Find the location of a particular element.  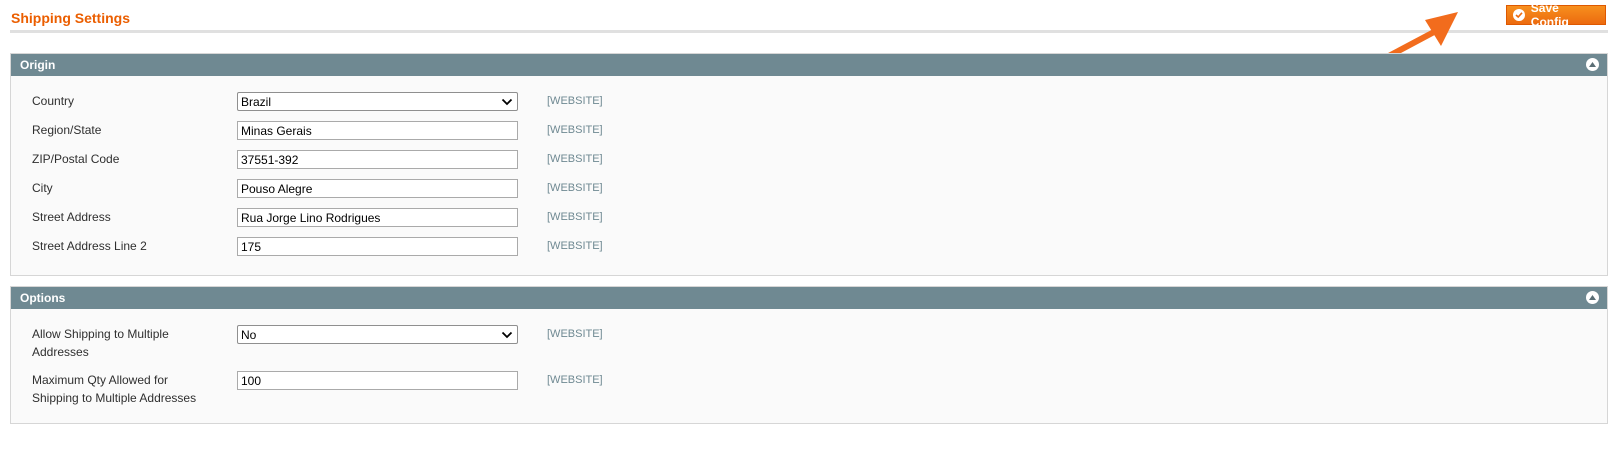

country-select: Brazil is located at coordinates (377, 101).